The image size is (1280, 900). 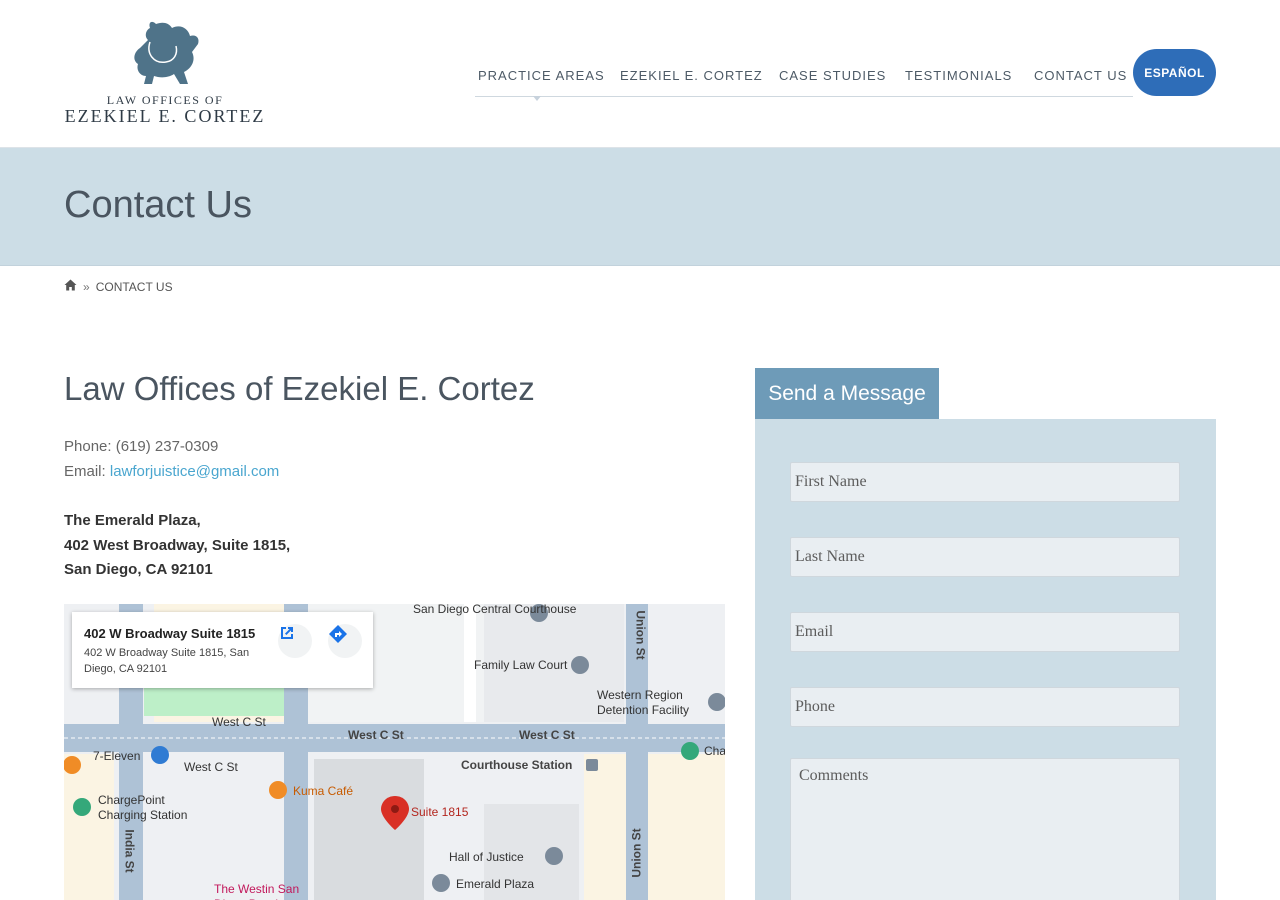 I want to click on last-name-field, so click(x=985, y=557).